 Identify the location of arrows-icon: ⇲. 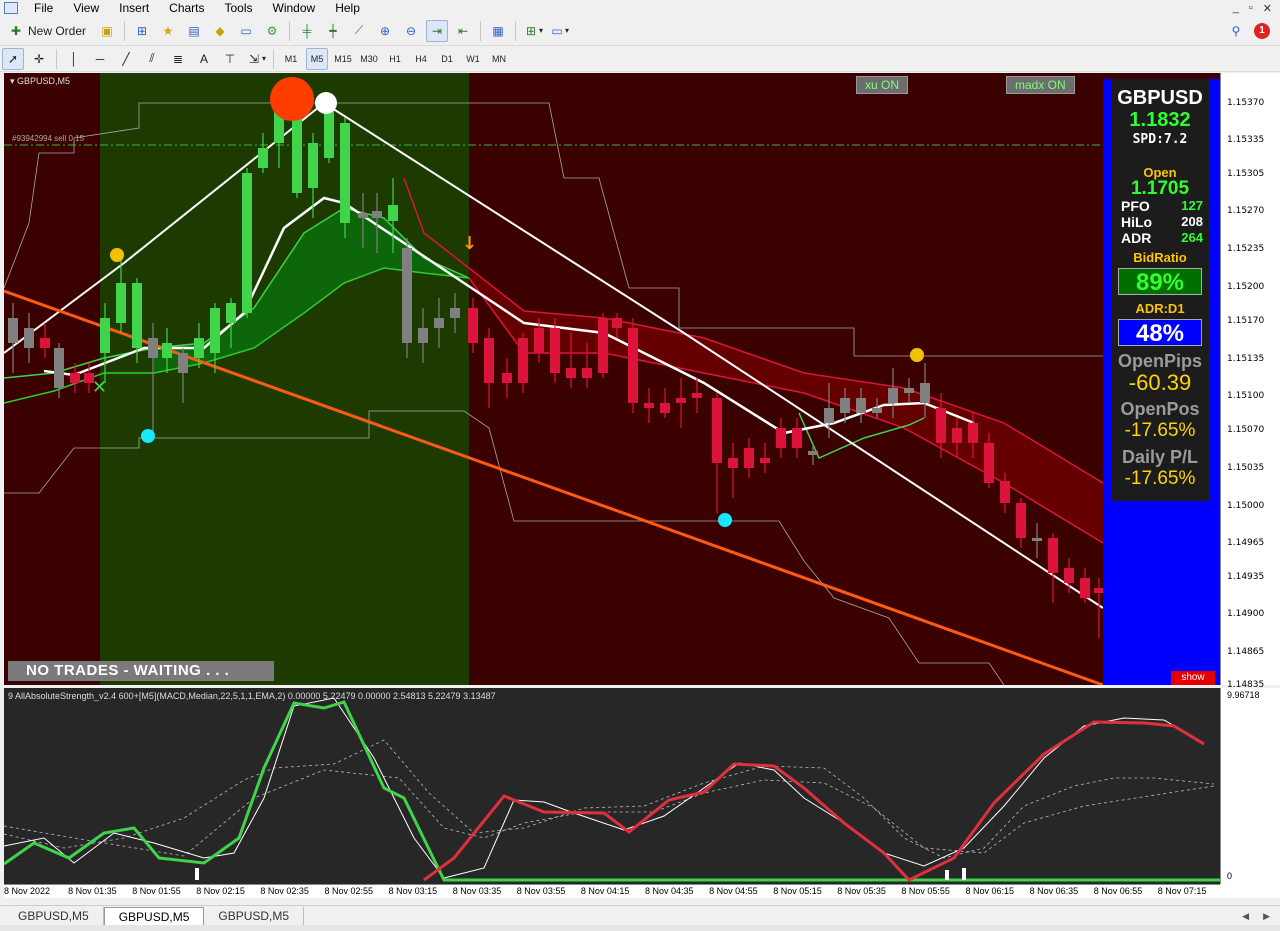
(254, 58).